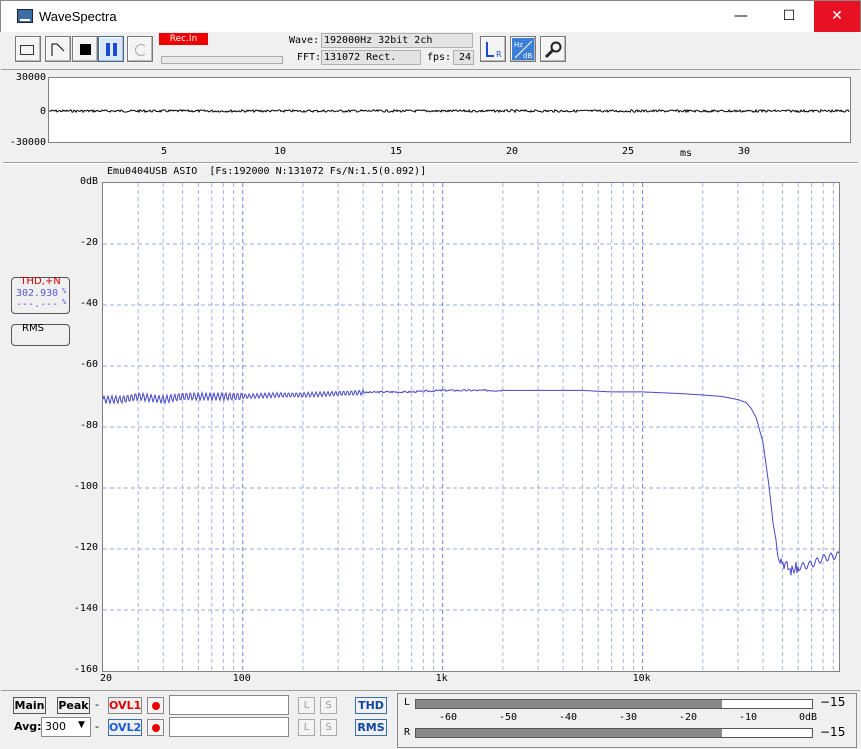 Image resolution: width=861 pixels, height=749 pixels. I want to click on wave-x-tick: 10, so click(280, 151).